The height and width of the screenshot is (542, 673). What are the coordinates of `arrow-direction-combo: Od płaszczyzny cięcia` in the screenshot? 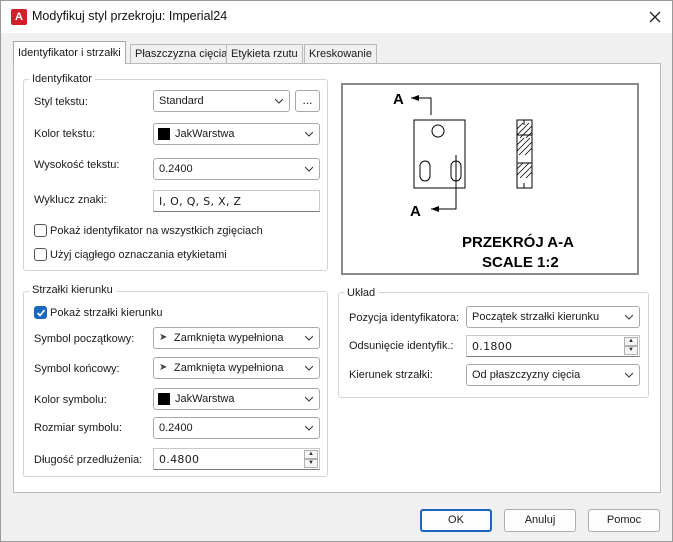 It's located at (553, 375).